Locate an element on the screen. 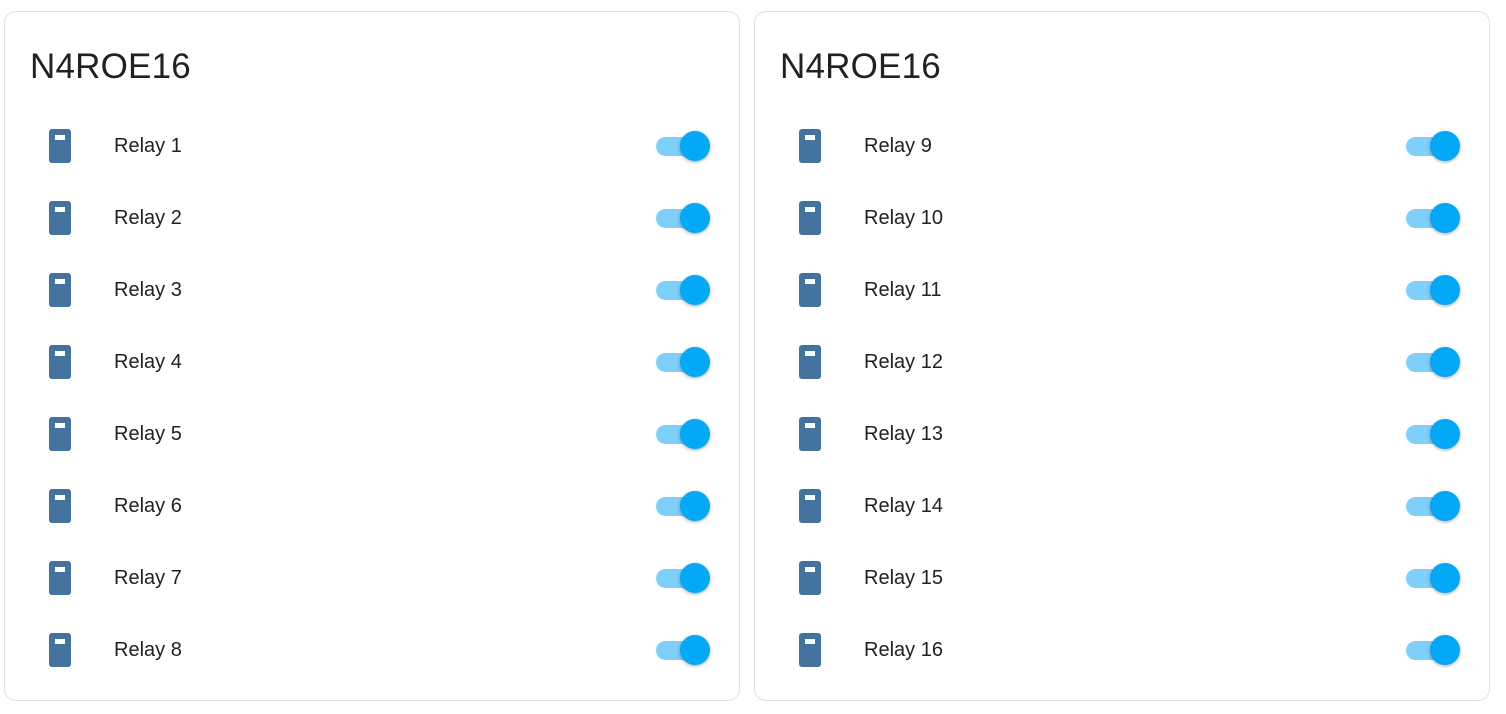 The image size is (1506, 714). entity-label: Relay 6 is located at coordinates (148, 506).